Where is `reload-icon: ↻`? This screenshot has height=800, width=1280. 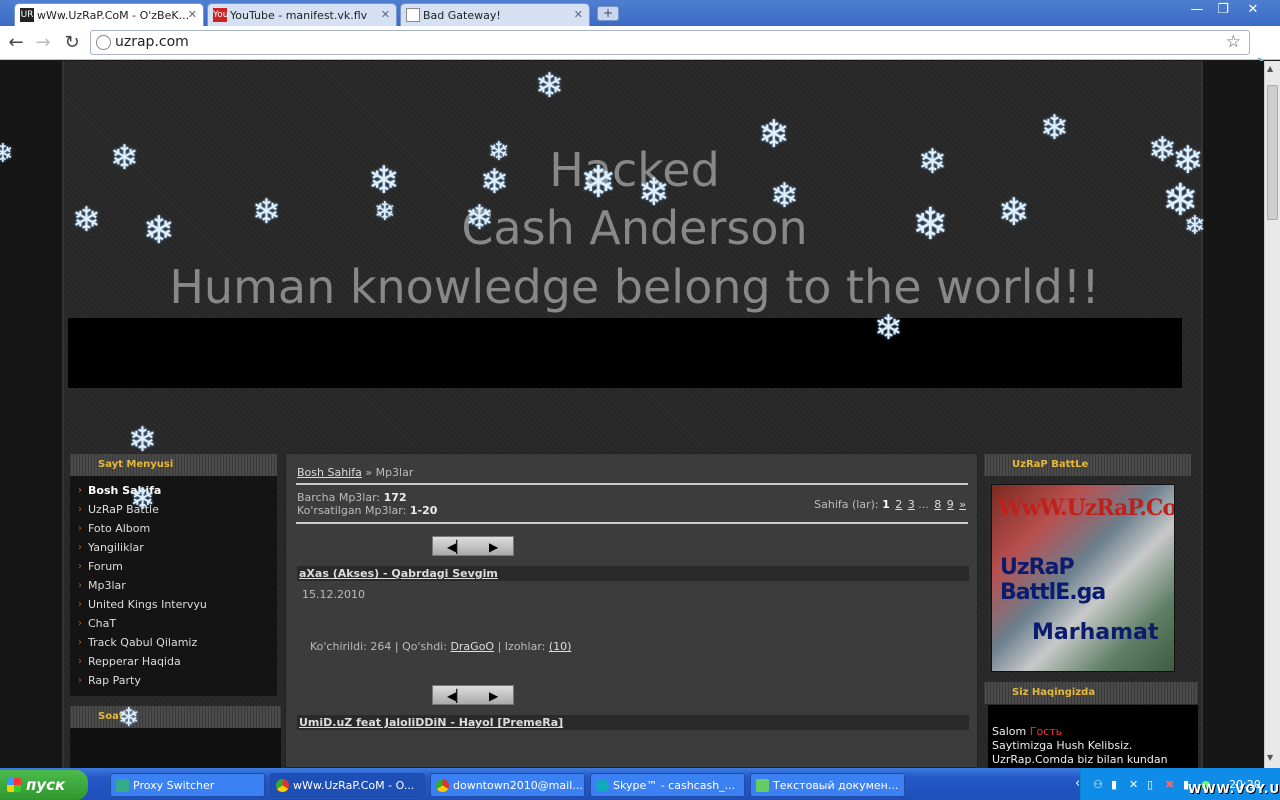 reload-icon: ↻ is located at coordinates (72, 43).